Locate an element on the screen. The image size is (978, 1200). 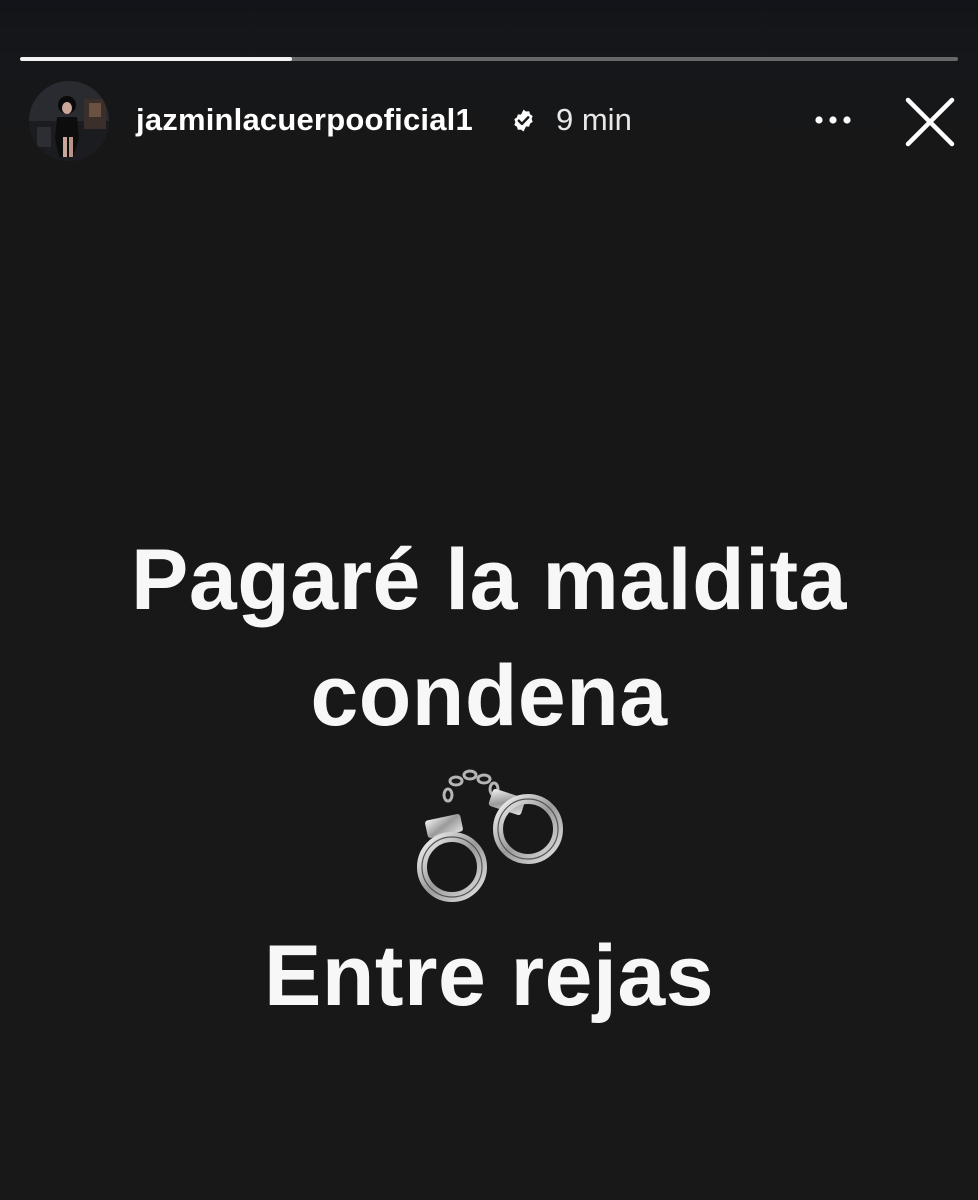
more-horizontal-icon is located at coordinates (833, 120).